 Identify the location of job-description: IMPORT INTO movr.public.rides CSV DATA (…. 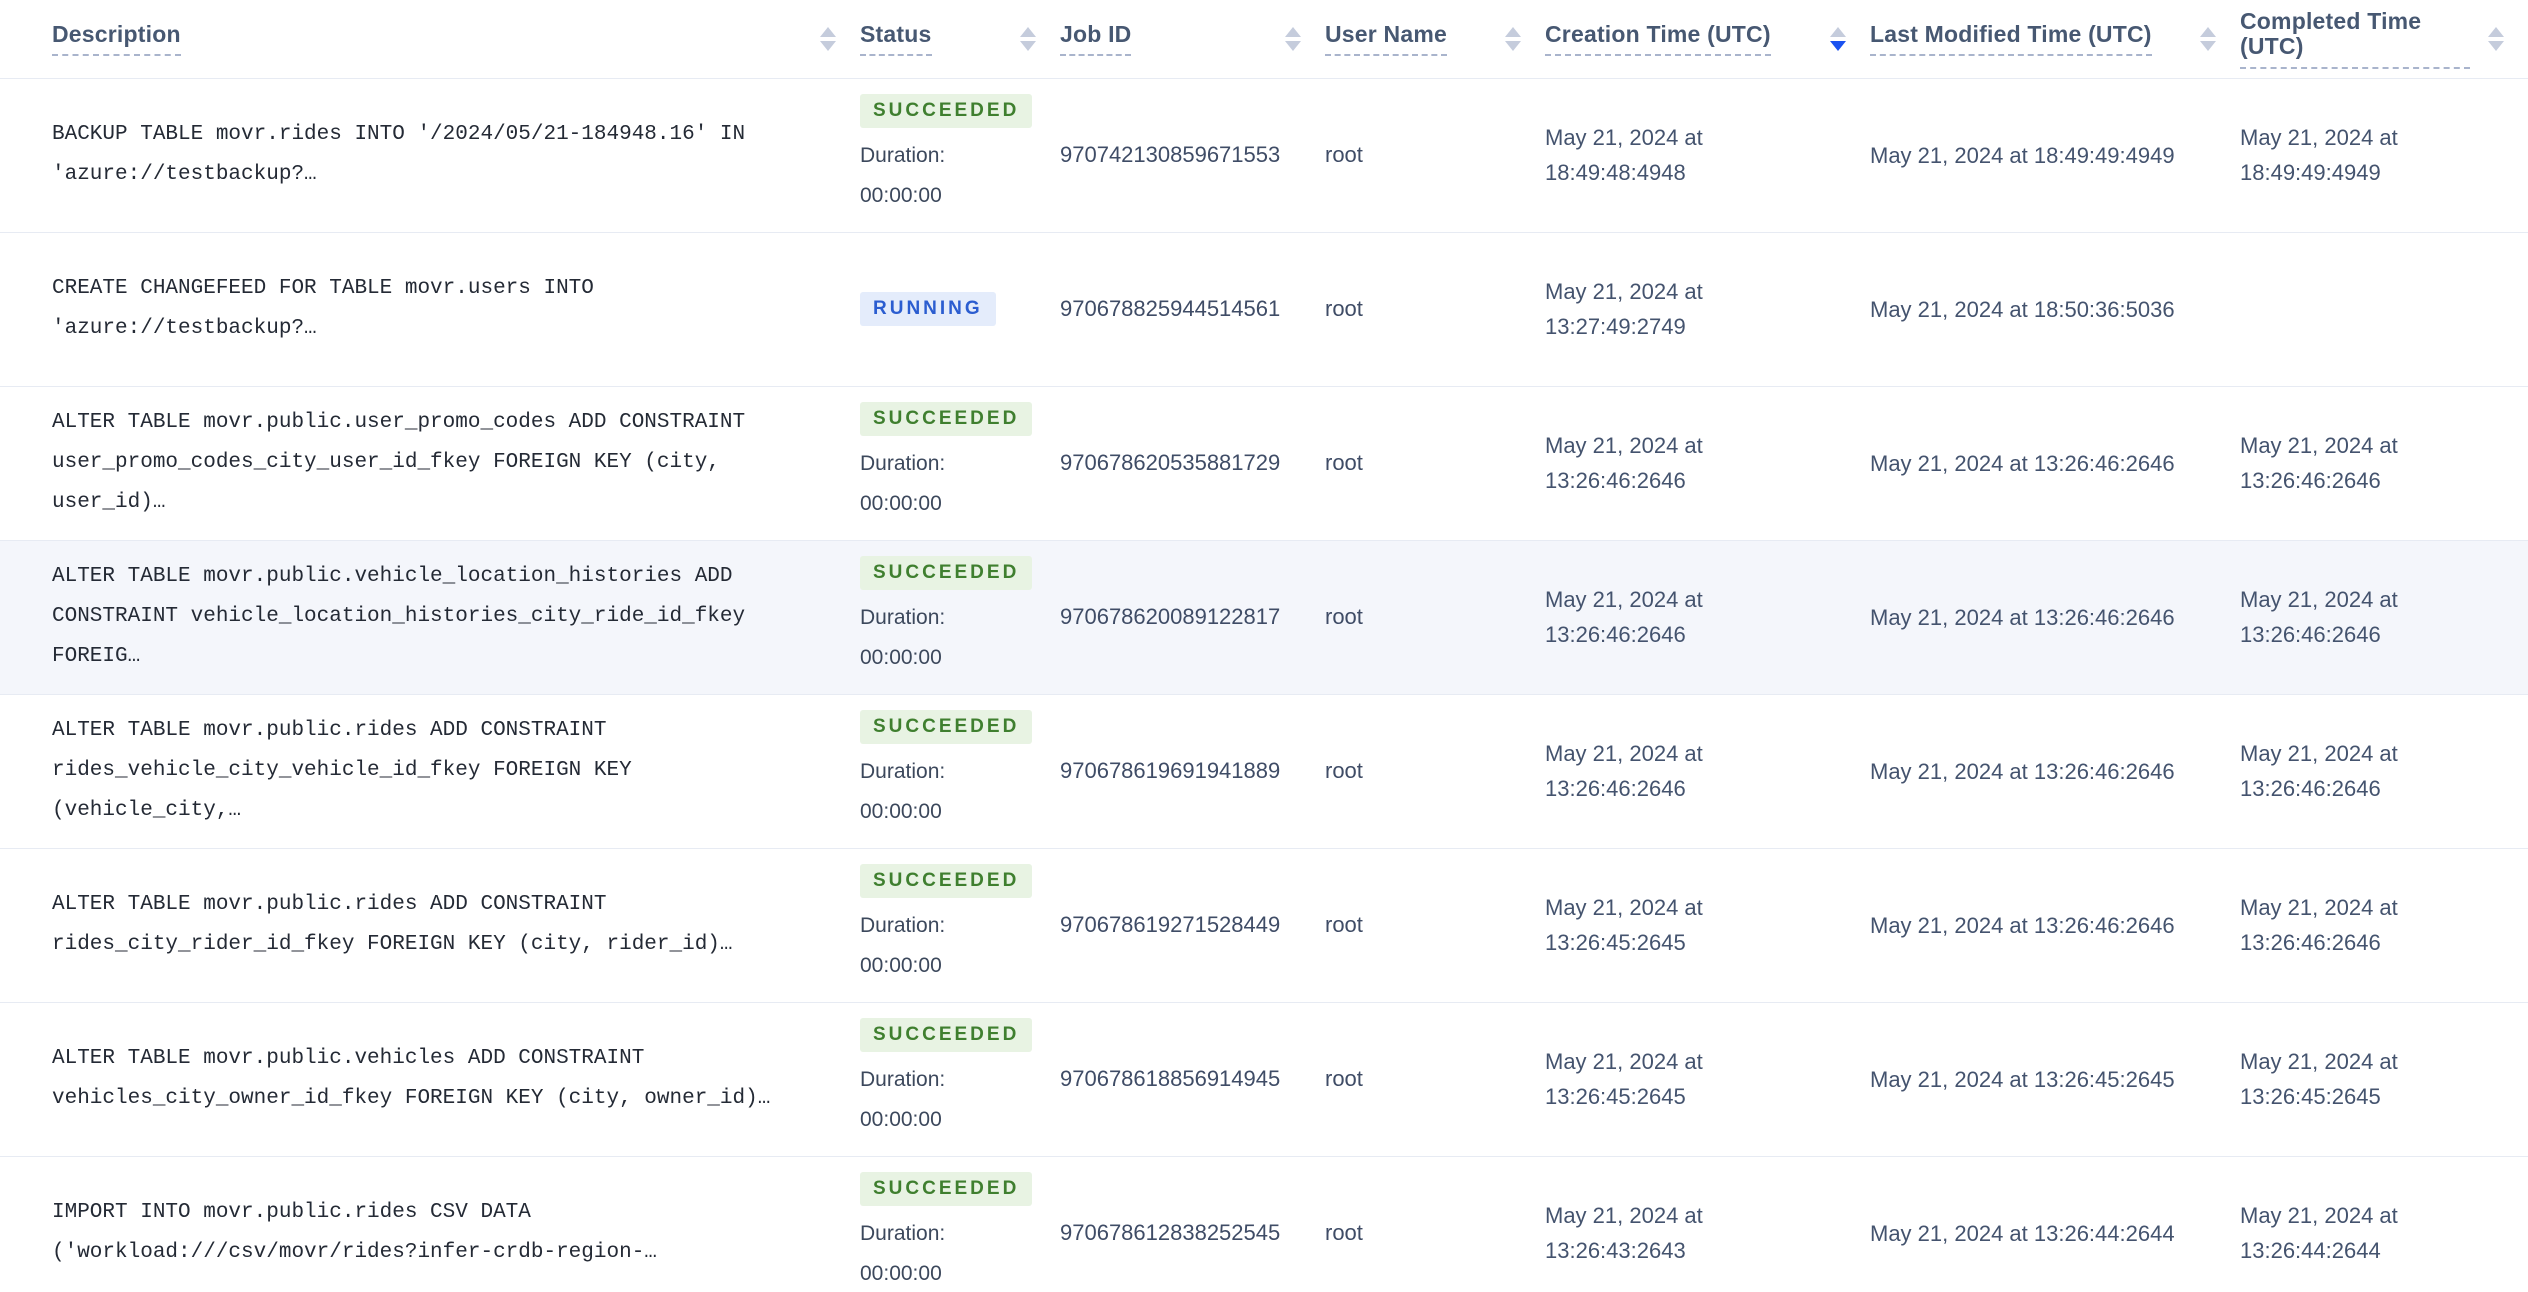
(441, 1233).